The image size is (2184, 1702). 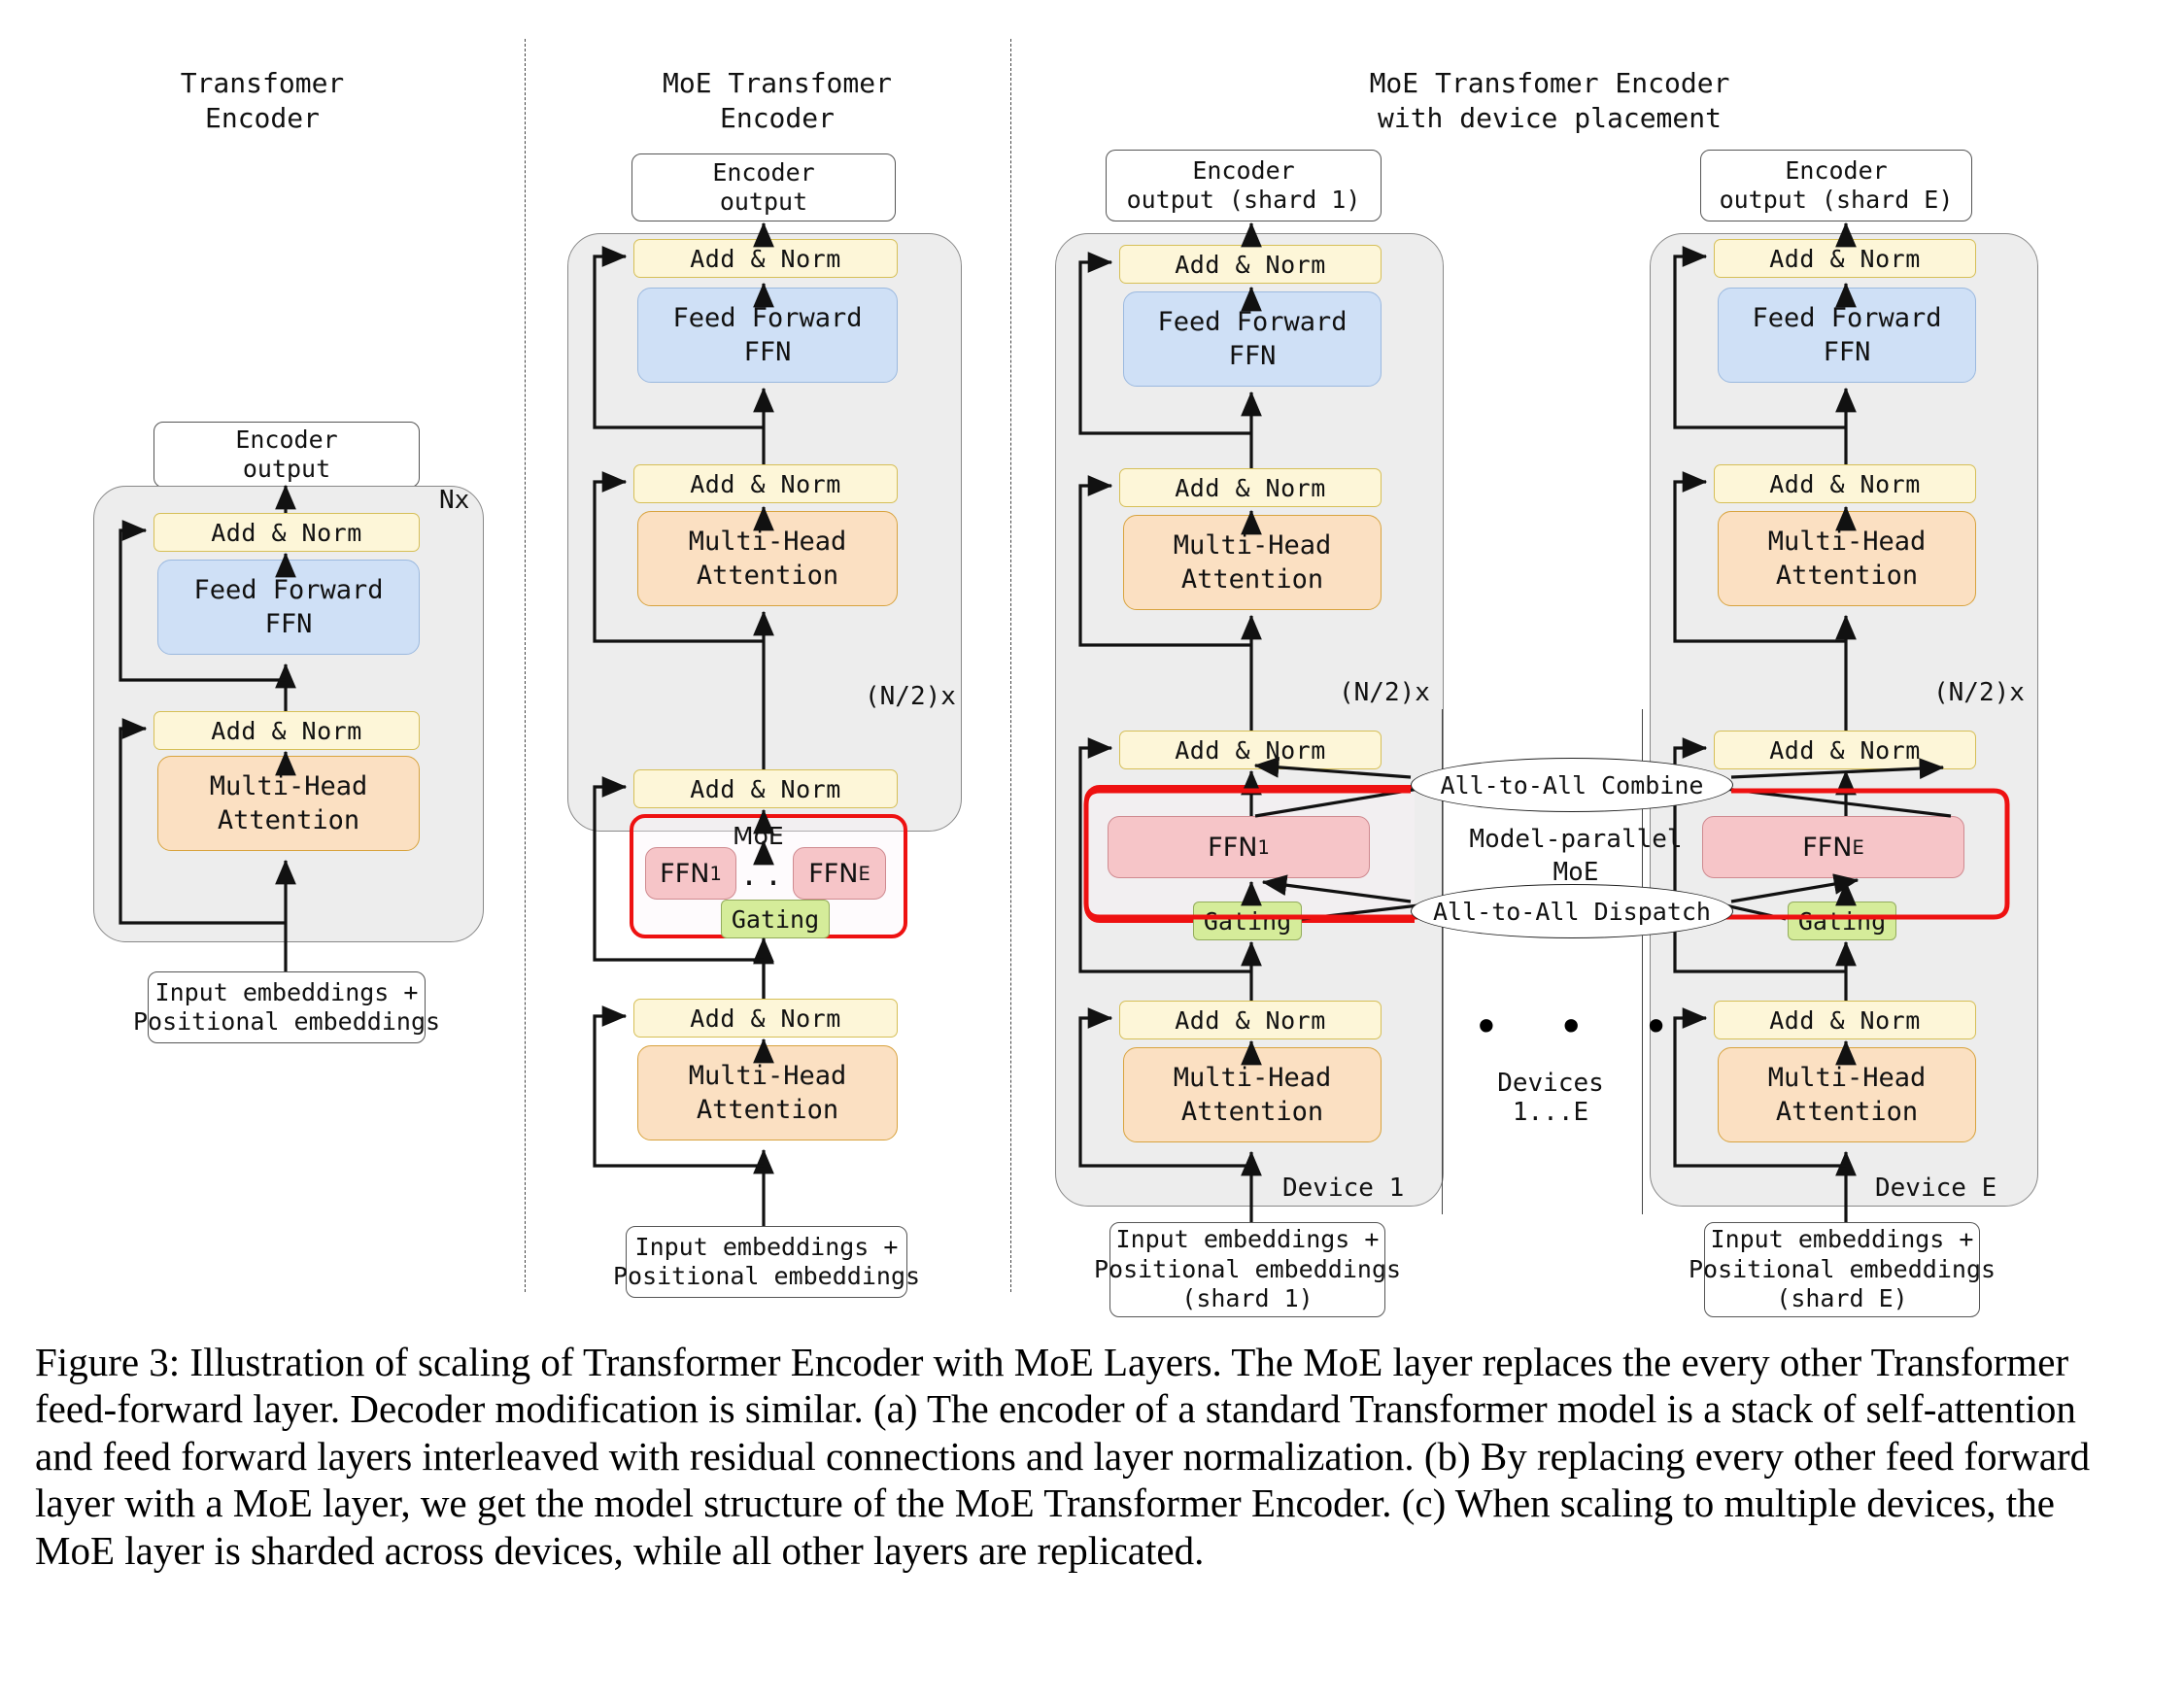 What do you see at coordinates (765, 1018) in the screenshot?
I see `b-add-norm-bottom: Add & Norm` at bounding box center [765, 1018].